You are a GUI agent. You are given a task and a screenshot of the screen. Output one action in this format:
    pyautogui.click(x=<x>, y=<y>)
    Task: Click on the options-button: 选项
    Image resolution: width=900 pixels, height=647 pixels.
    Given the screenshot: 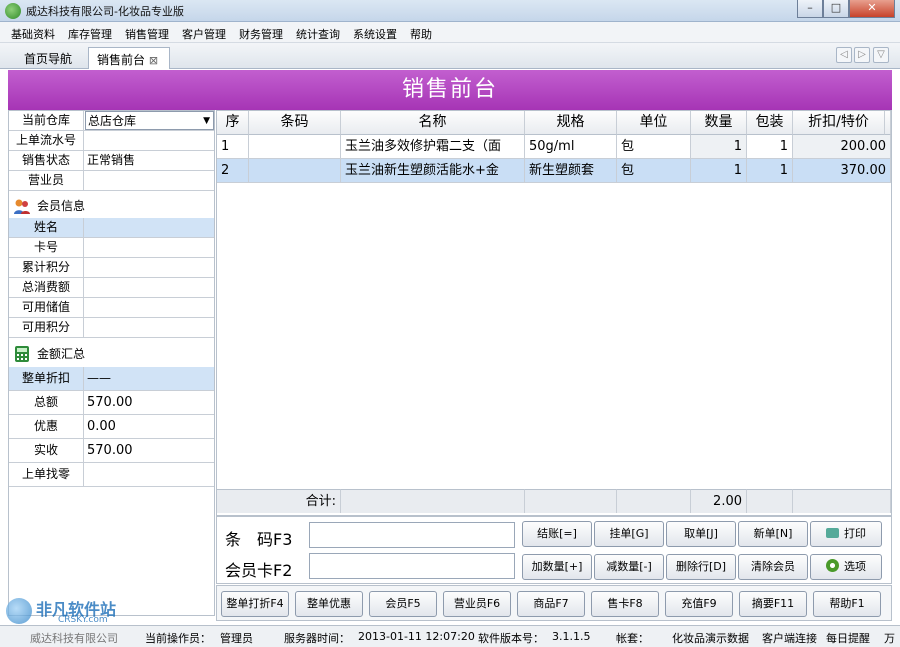 What is the action you would take?
    pyautogui.click(x=846, y=567)
    